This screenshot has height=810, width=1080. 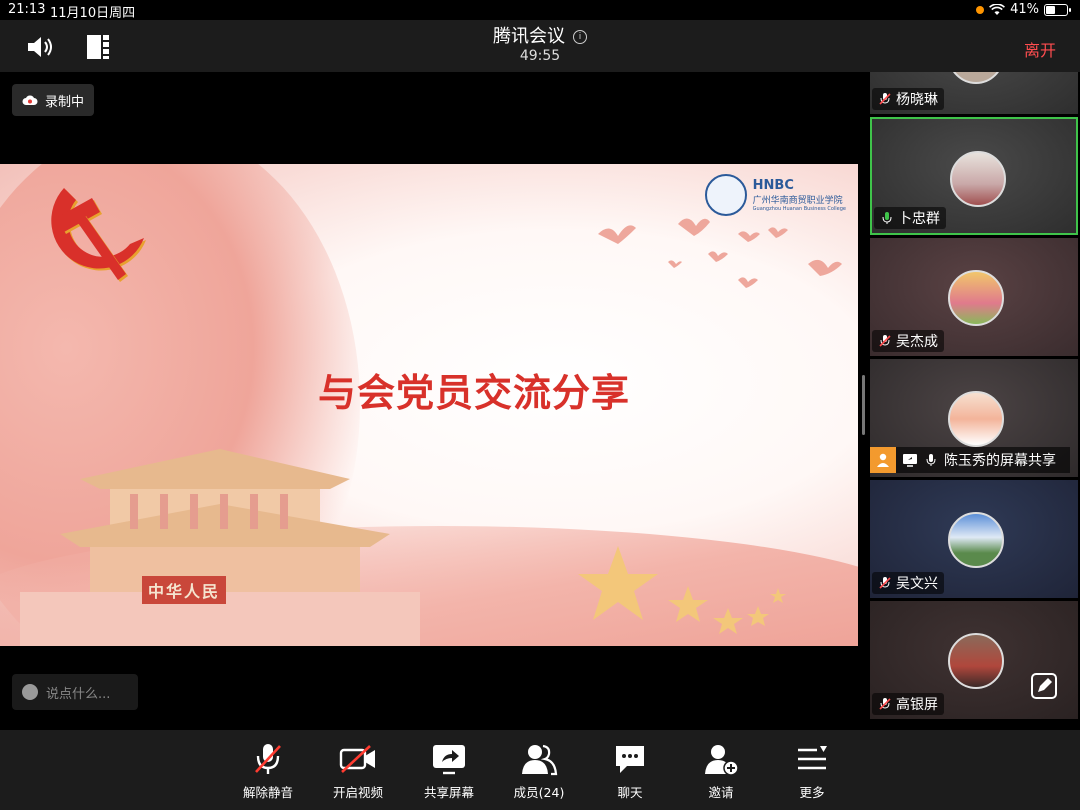 I want to click on chat-label: 聊天, so click(x=630, y=792).